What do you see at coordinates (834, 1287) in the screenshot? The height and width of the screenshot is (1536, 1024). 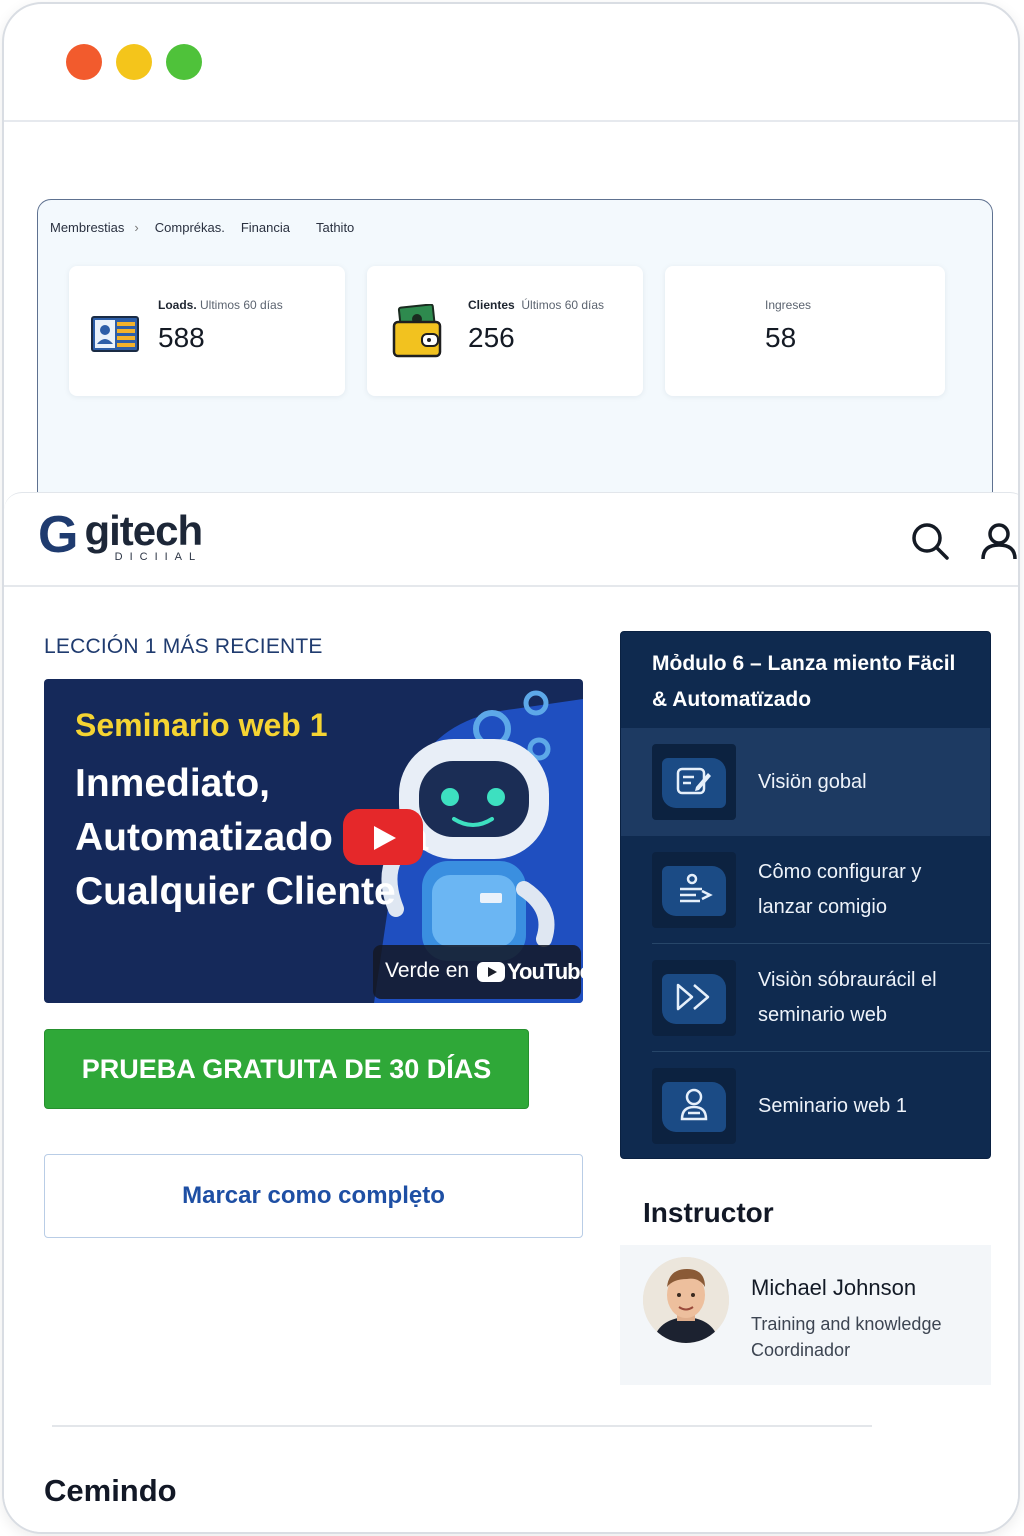 I see `instructor-name: Michael Johnson` at bounding box center [834, 1287].